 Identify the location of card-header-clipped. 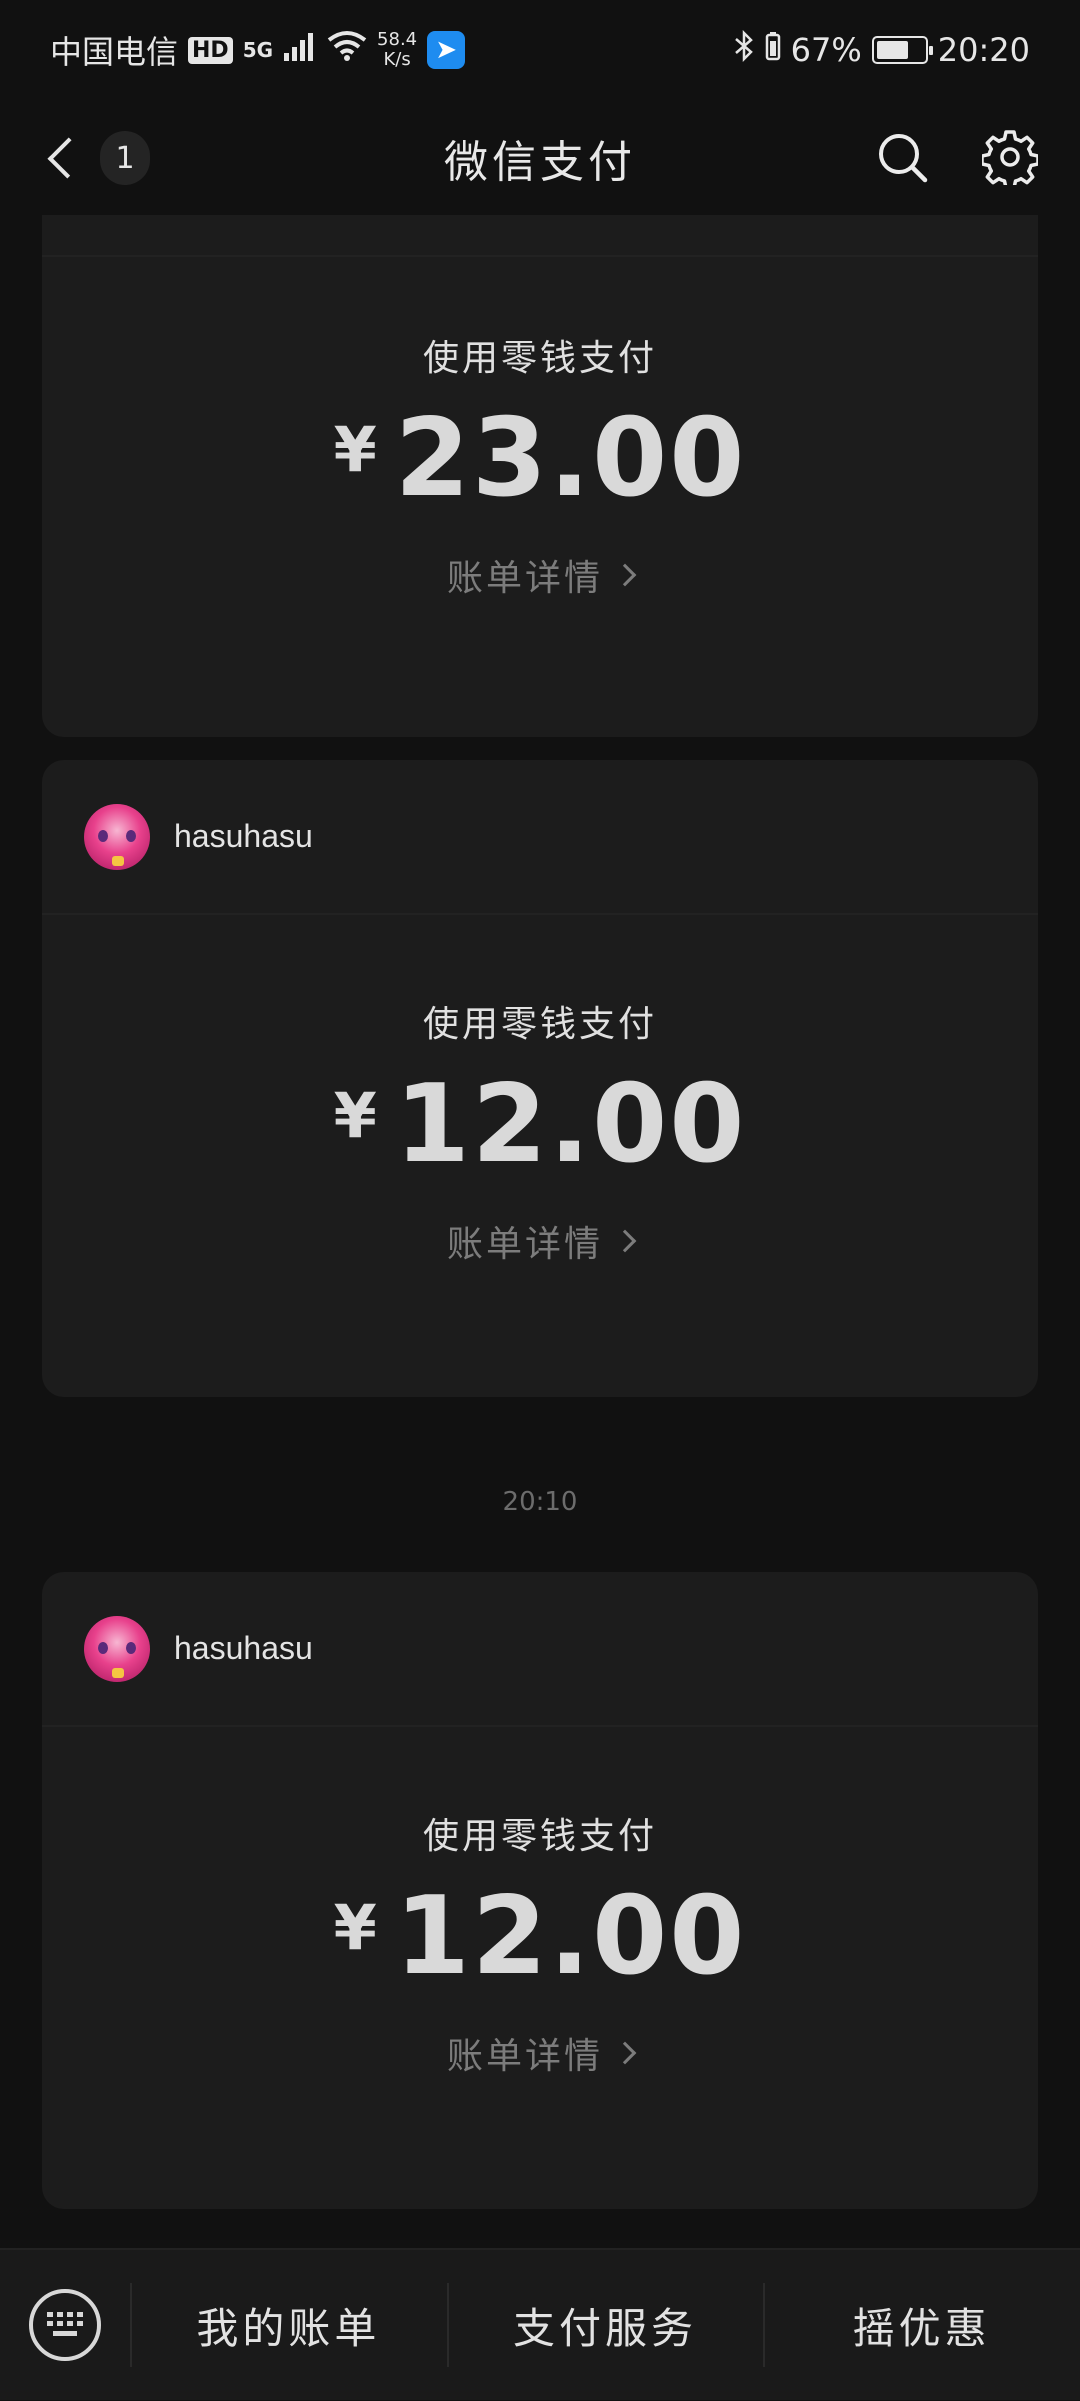
(540, 236).